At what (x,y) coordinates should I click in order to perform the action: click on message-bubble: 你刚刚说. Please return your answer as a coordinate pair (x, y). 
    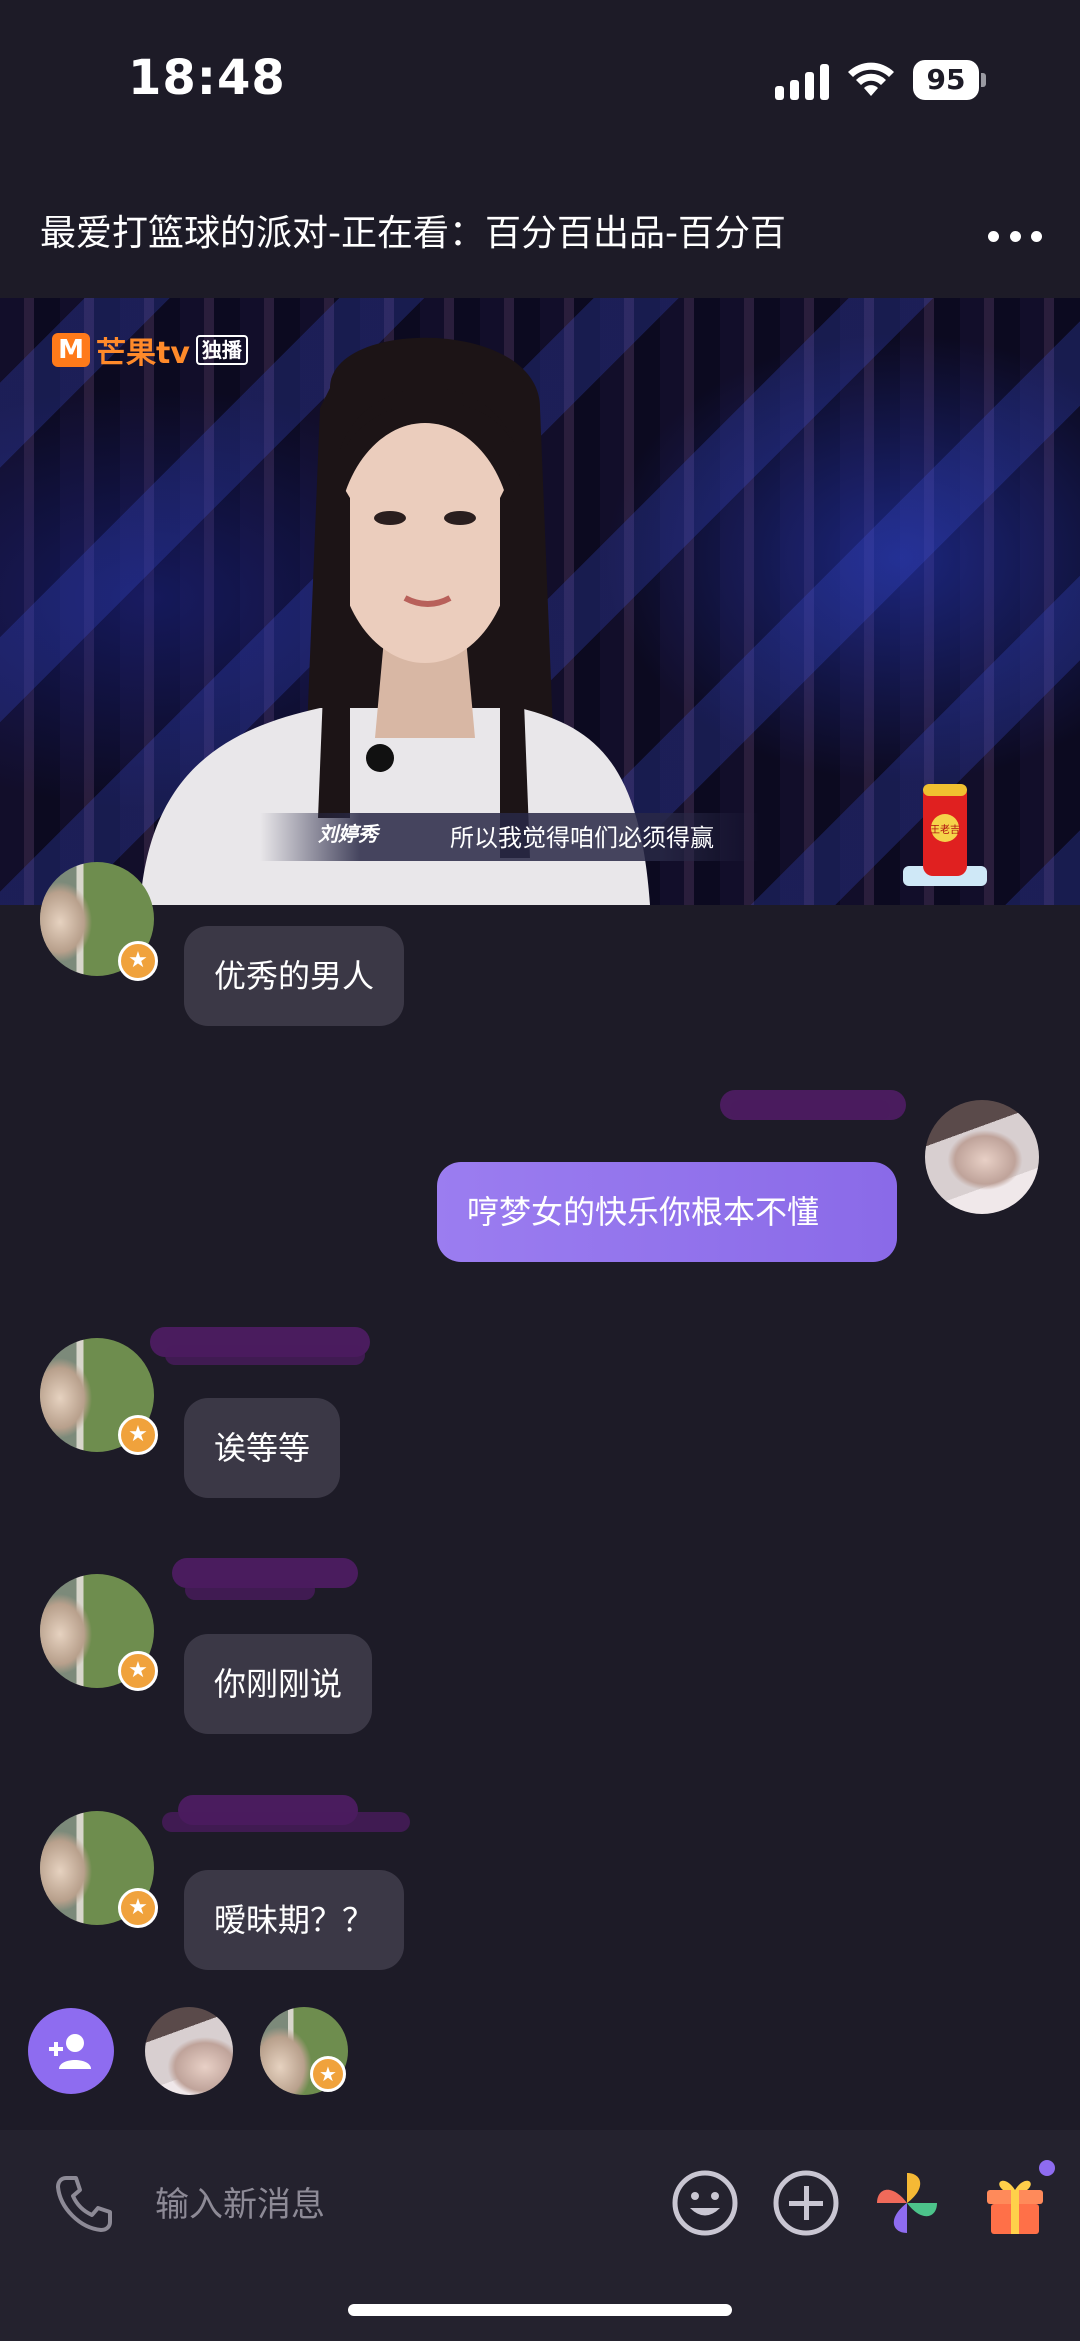
    Looking at the image, I should click on (278, 1684).